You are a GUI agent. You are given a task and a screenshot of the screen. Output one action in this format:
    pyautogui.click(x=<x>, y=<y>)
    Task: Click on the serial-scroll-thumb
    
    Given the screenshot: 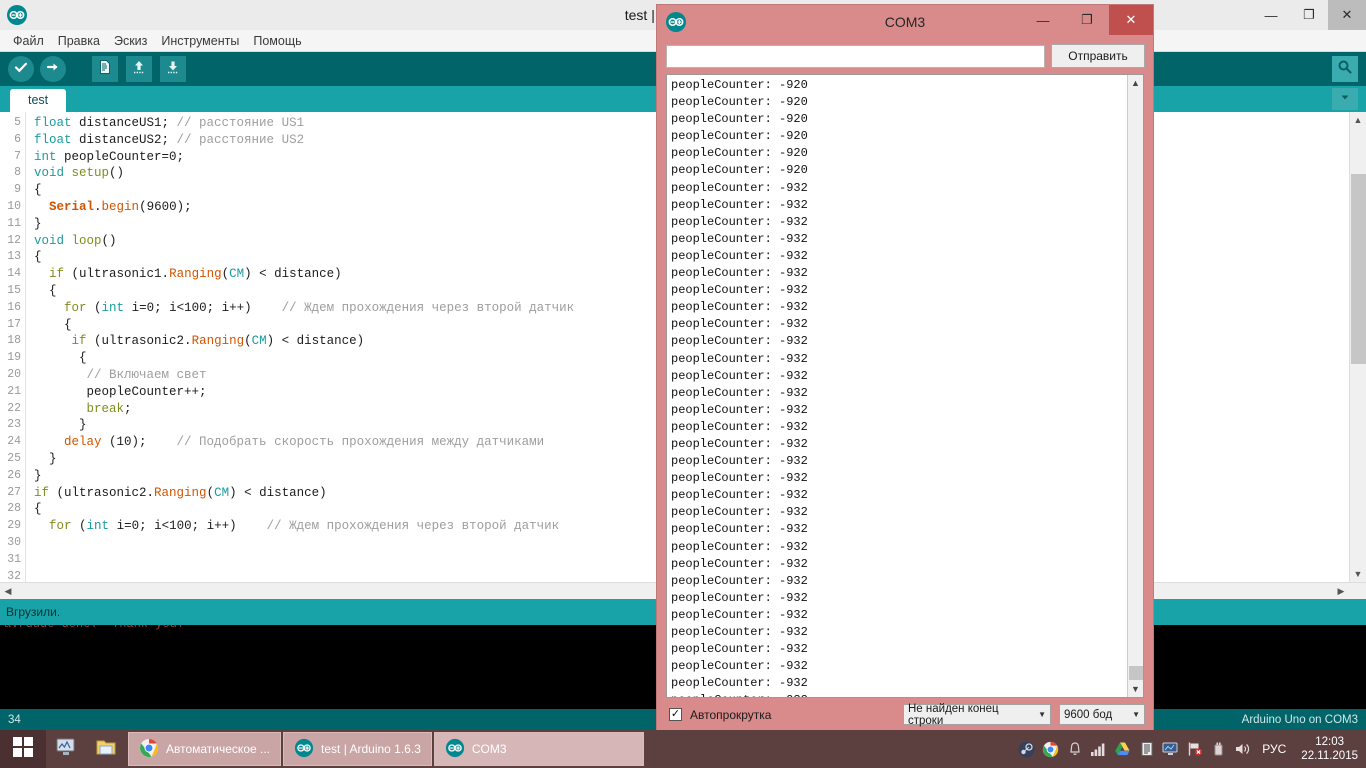 What is the action you would take?
    pyautogui.click(x=1136, y=673)
    